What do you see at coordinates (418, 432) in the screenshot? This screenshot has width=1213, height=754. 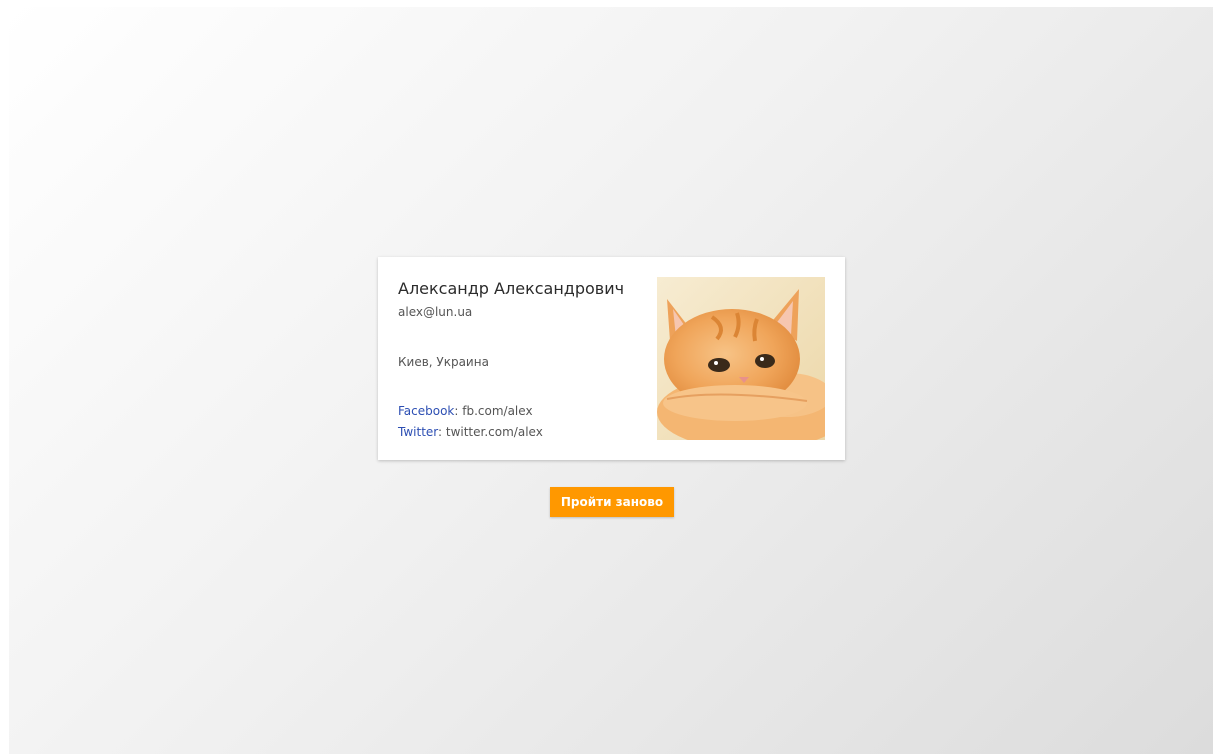 I see `twitter-link: Twitter` at bounding box center [418, 432].